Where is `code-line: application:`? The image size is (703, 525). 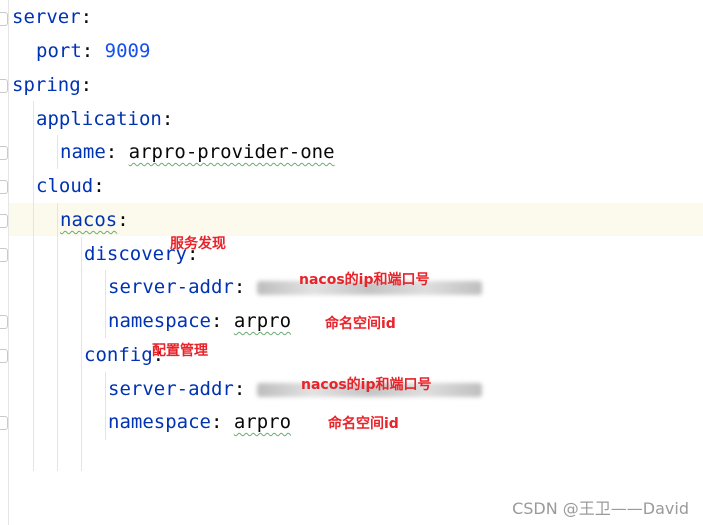 code-line: application: is located at coordinates (104, 119).